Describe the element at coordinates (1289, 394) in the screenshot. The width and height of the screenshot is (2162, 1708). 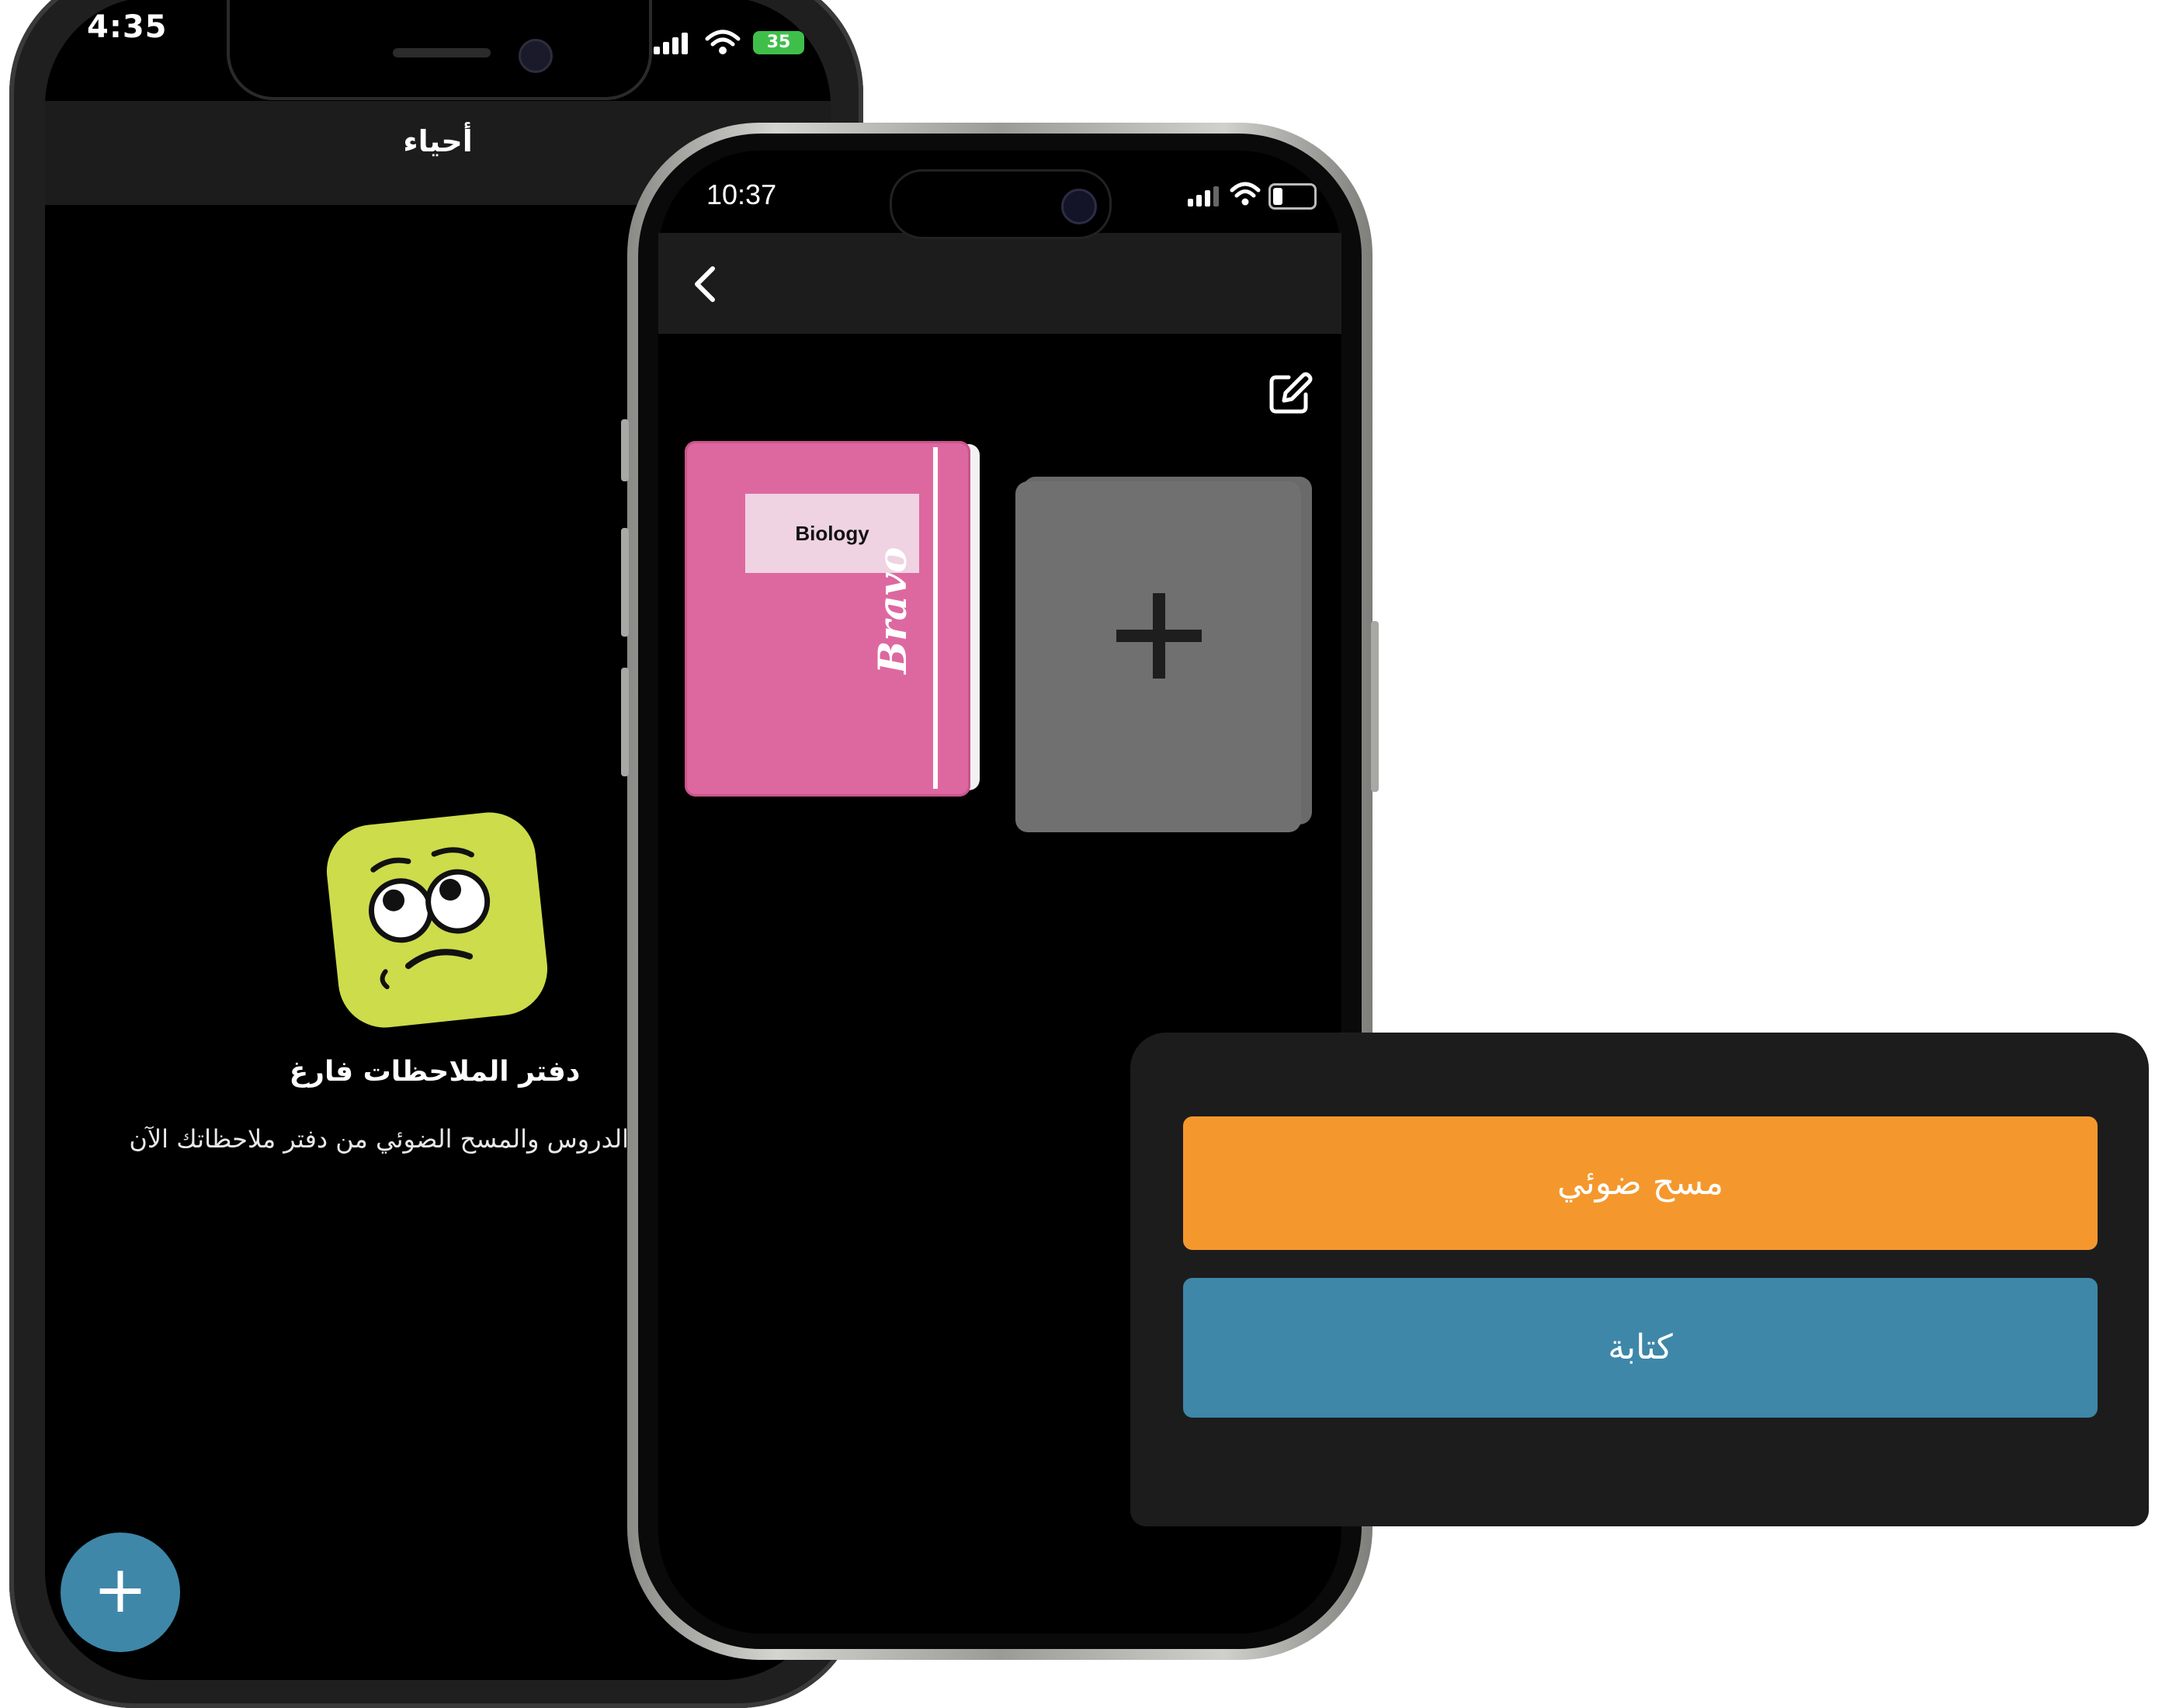
I see `edit-icon` at that location.